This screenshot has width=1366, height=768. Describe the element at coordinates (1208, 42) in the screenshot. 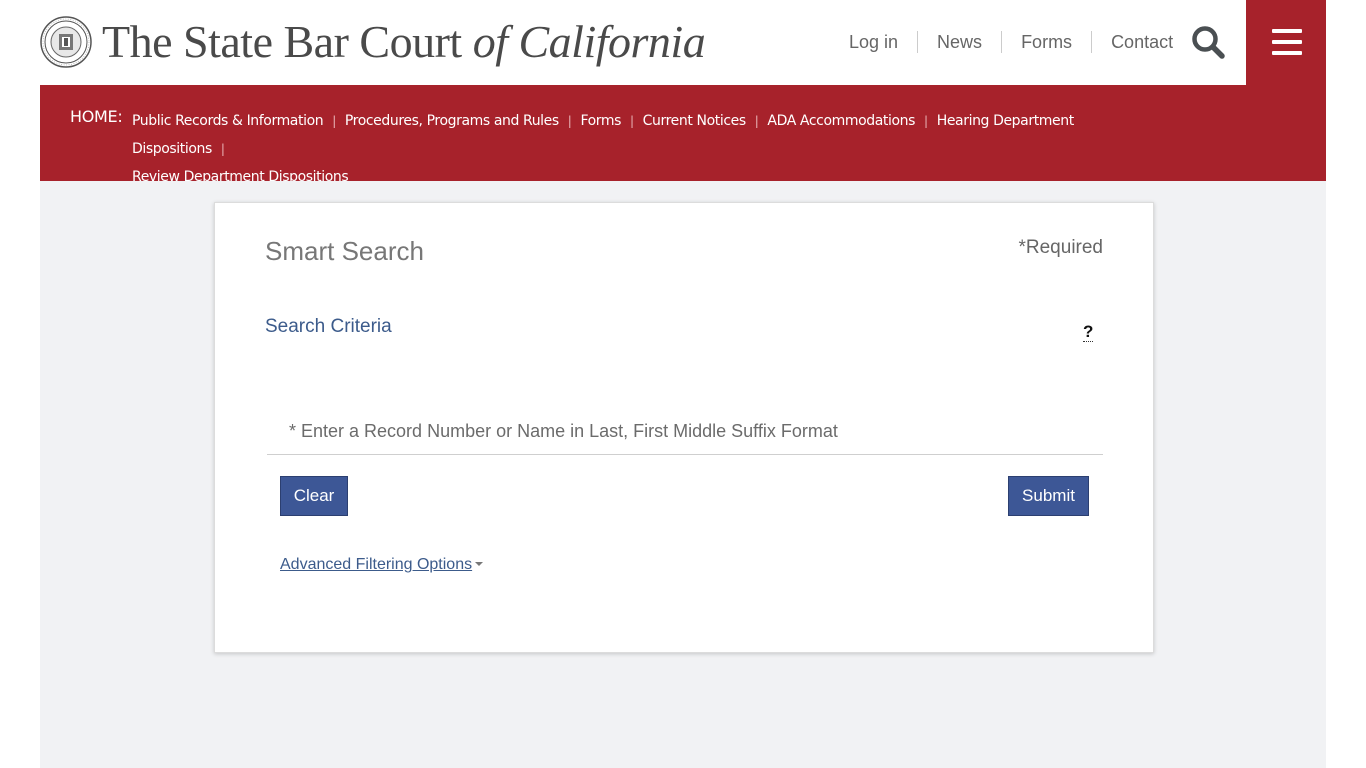

I see `search-icon` at that location.